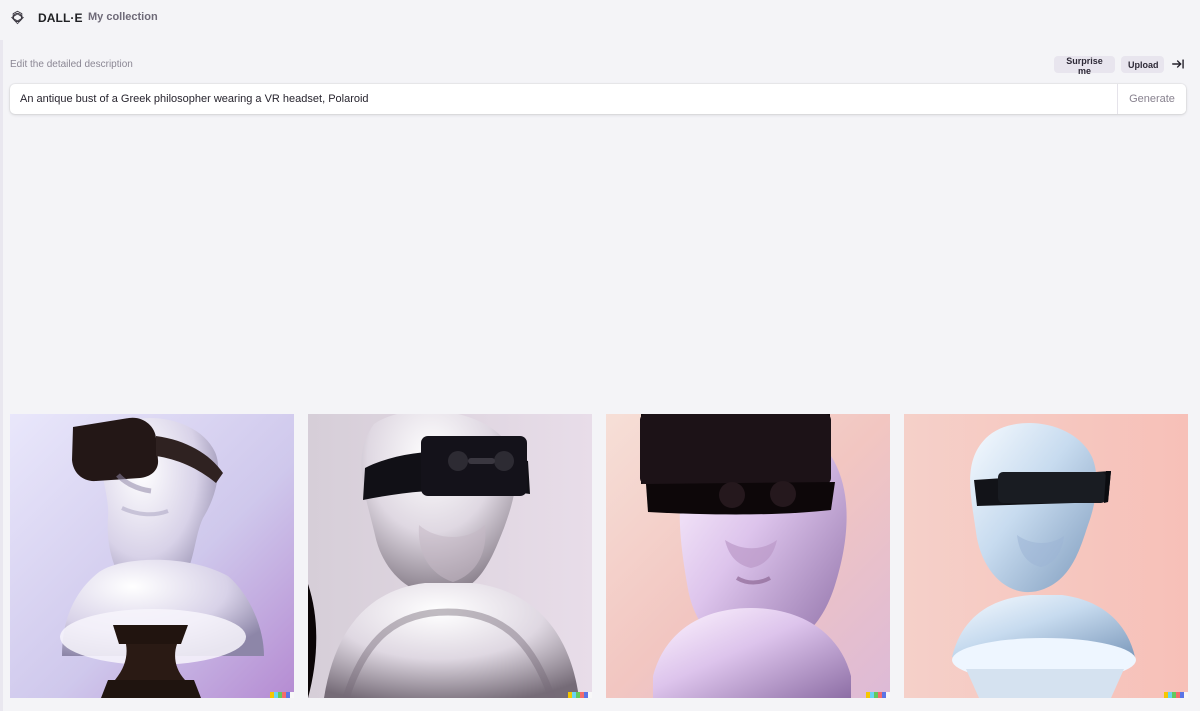  Describe the element at coordinates (600, 20) in the screenshot. I see `top-bar: DALL·E My collection` at that location.